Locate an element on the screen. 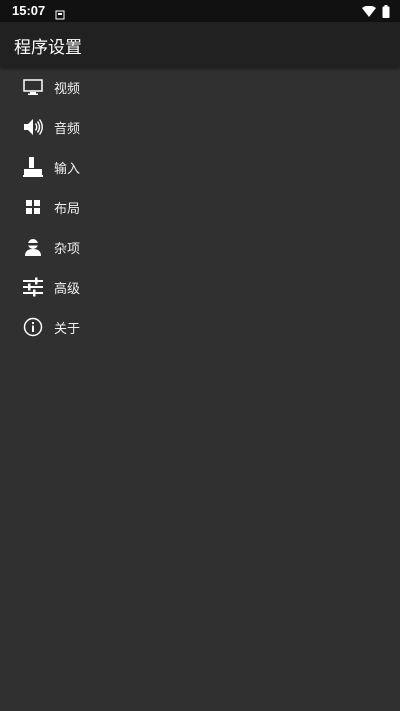  menu-item-video: 视频 is located at coordinates (200, 87).